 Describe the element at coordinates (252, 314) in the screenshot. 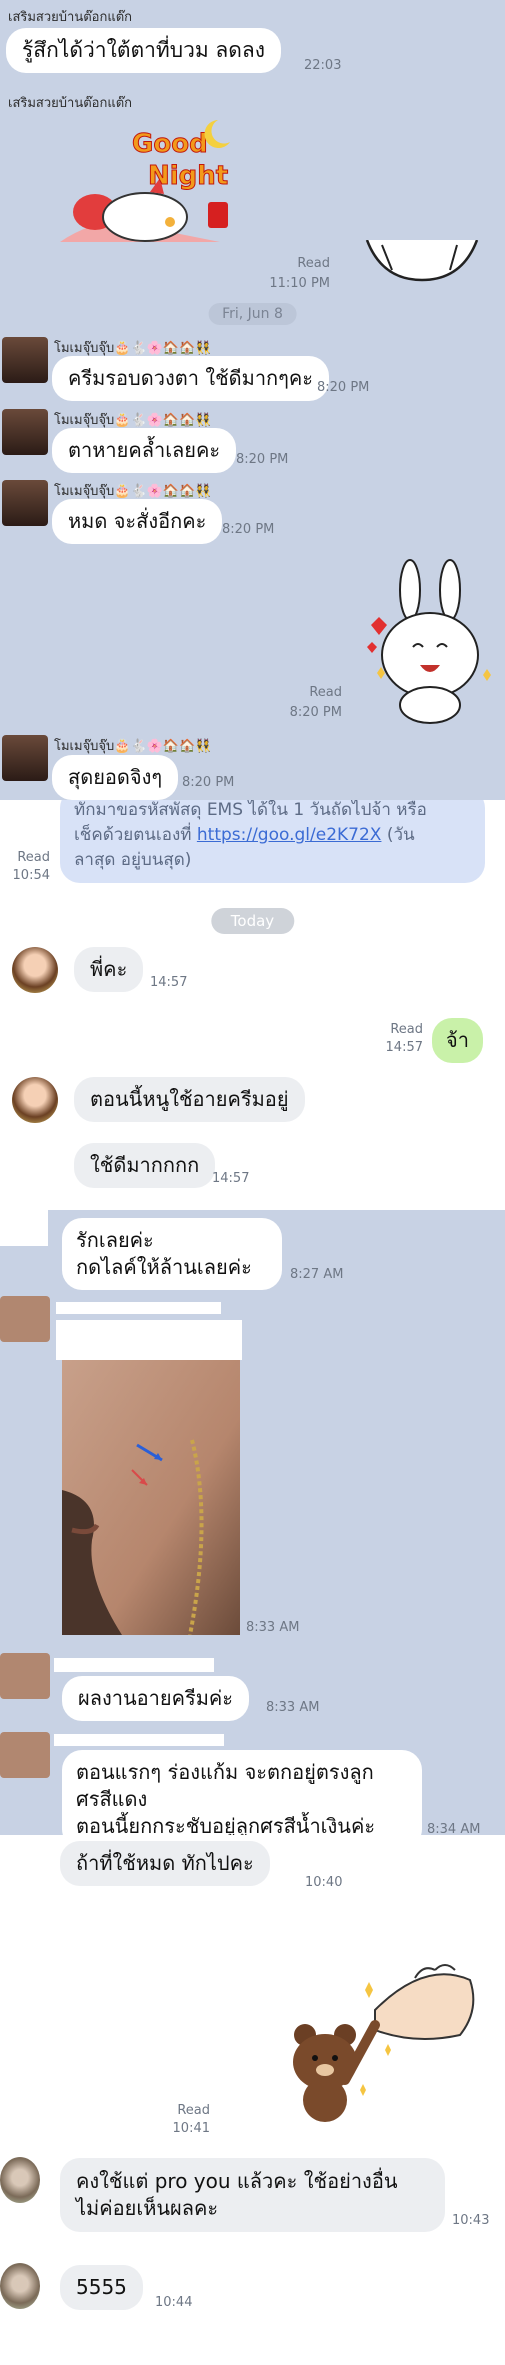

I see `date-separator: Fri, Jun 8` at that location.